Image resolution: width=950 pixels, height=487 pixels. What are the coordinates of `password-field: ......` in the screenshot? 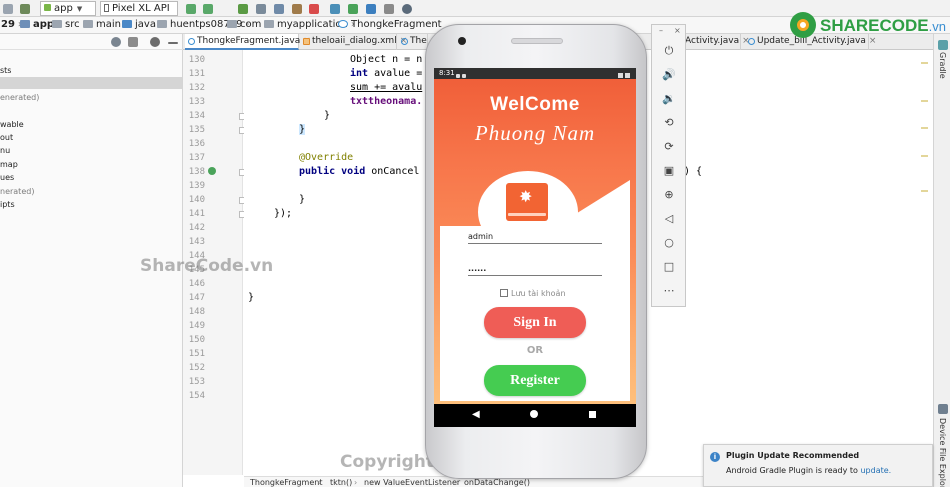 It's located at (535, 269).